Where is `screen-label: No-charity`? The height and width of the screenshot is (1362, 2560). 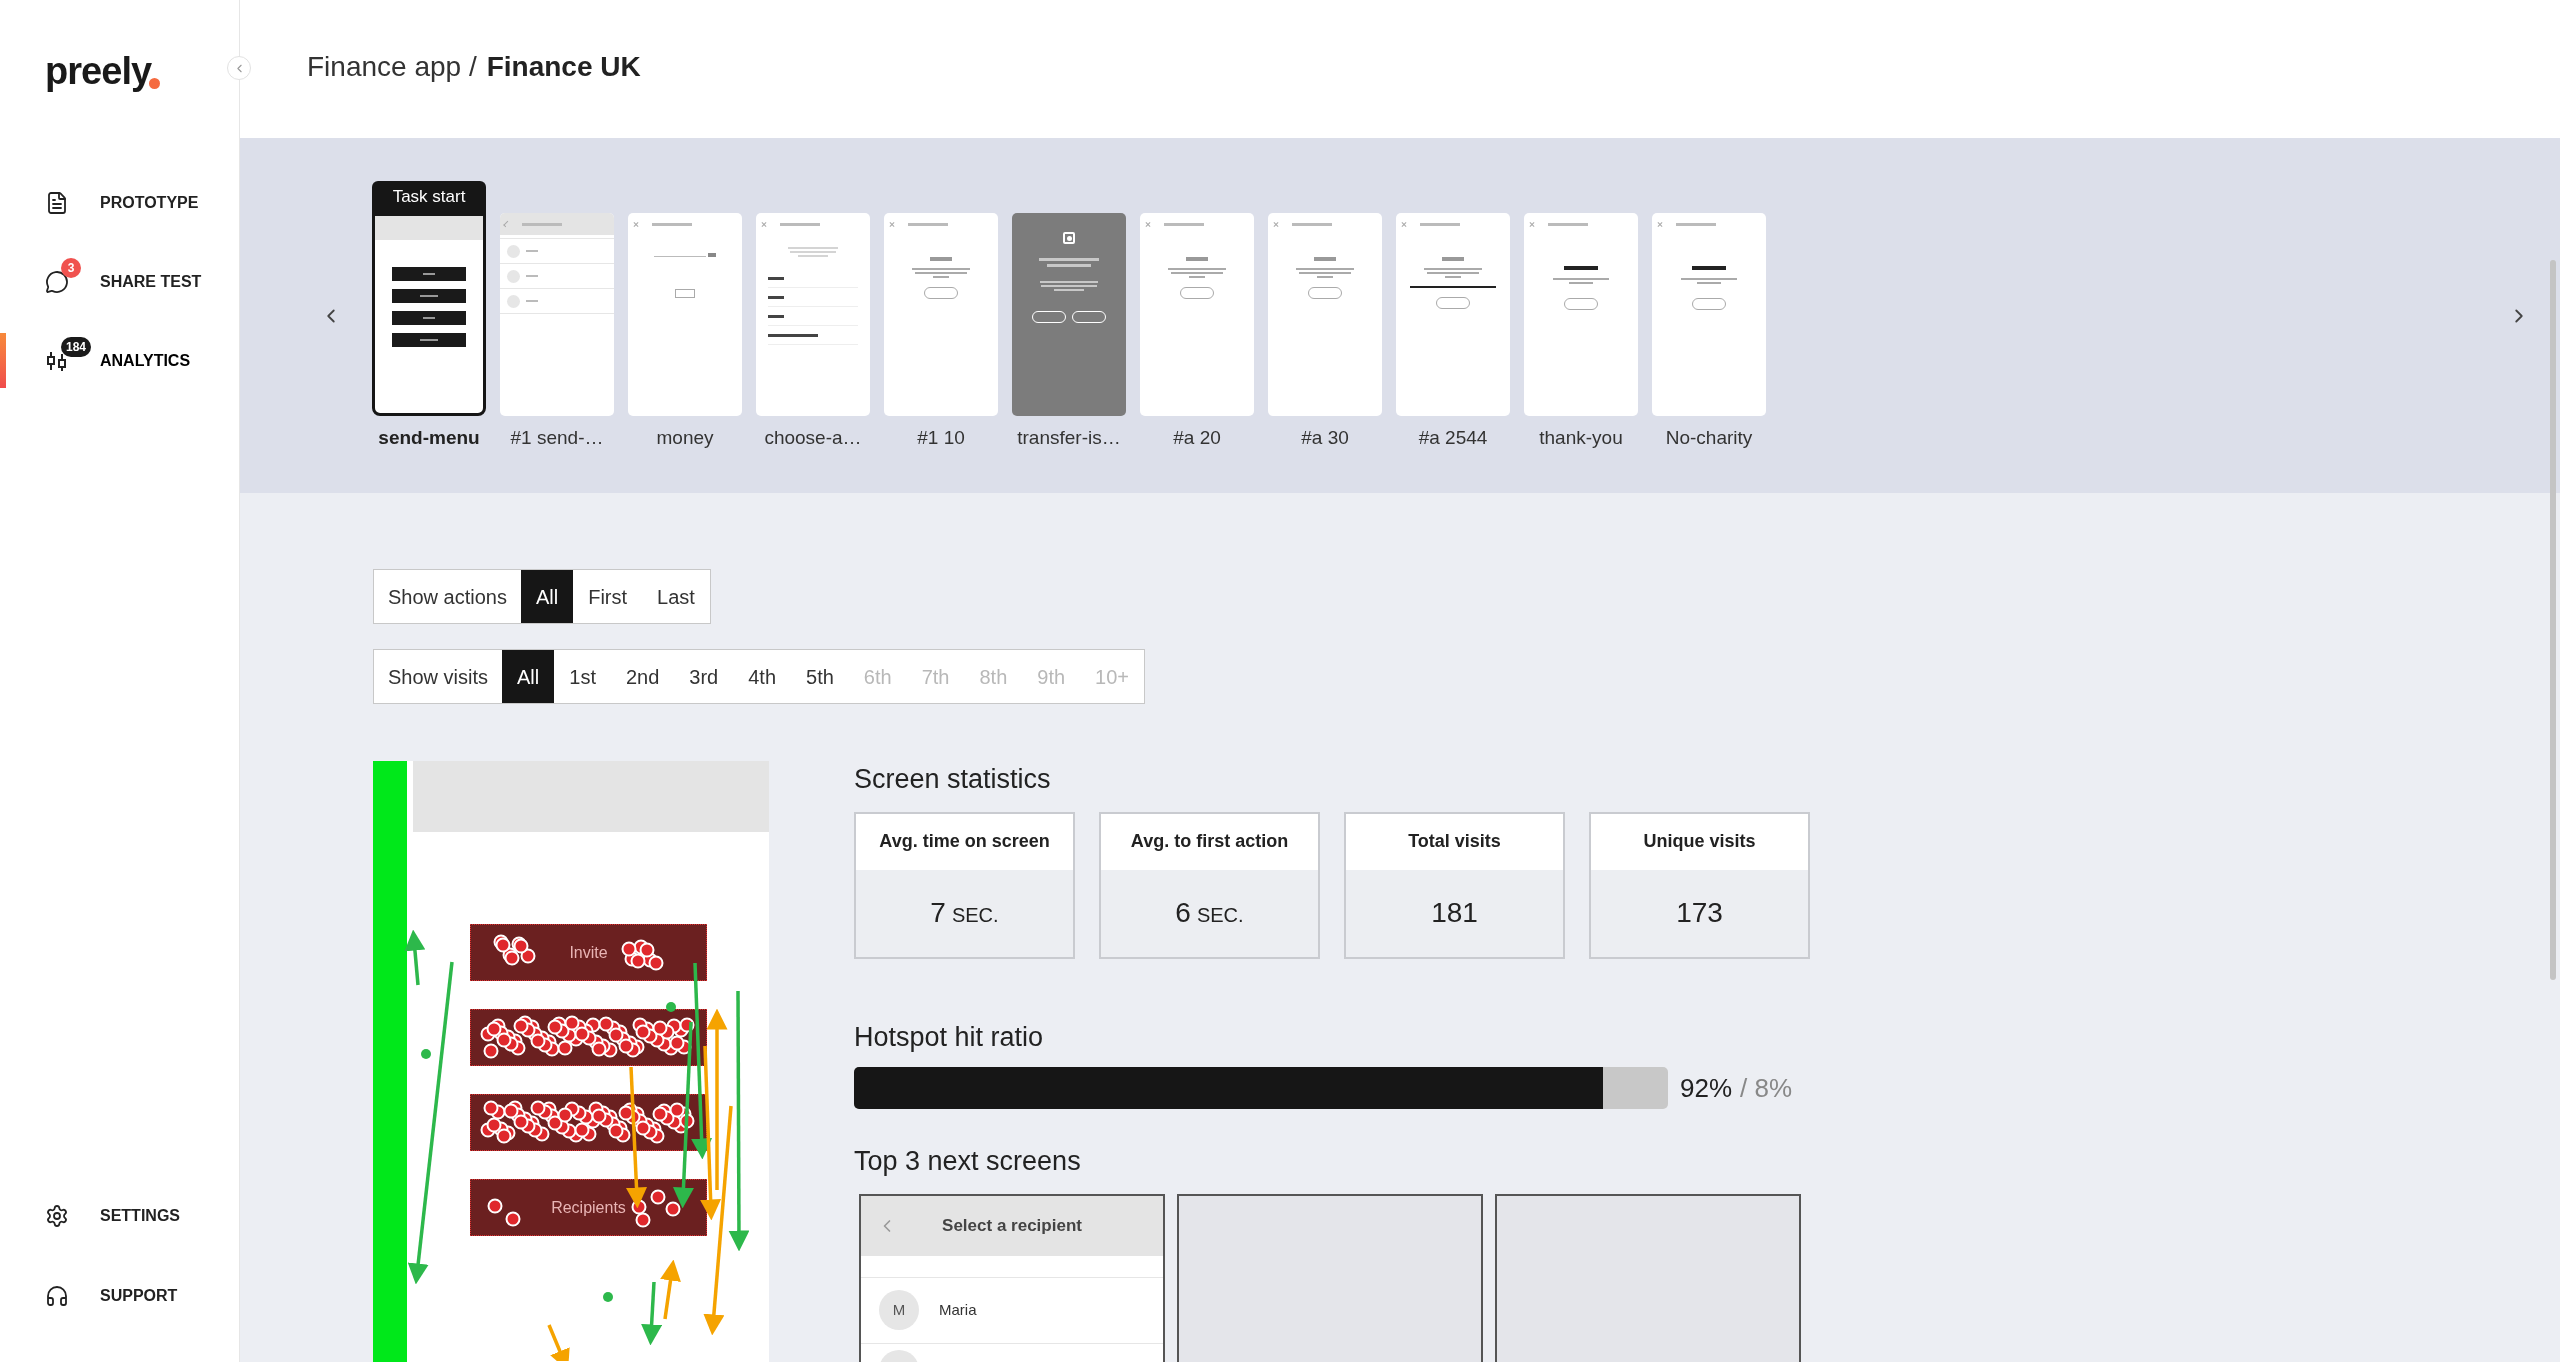
screen-label: No-charity is located at coordinates (1709, 438).